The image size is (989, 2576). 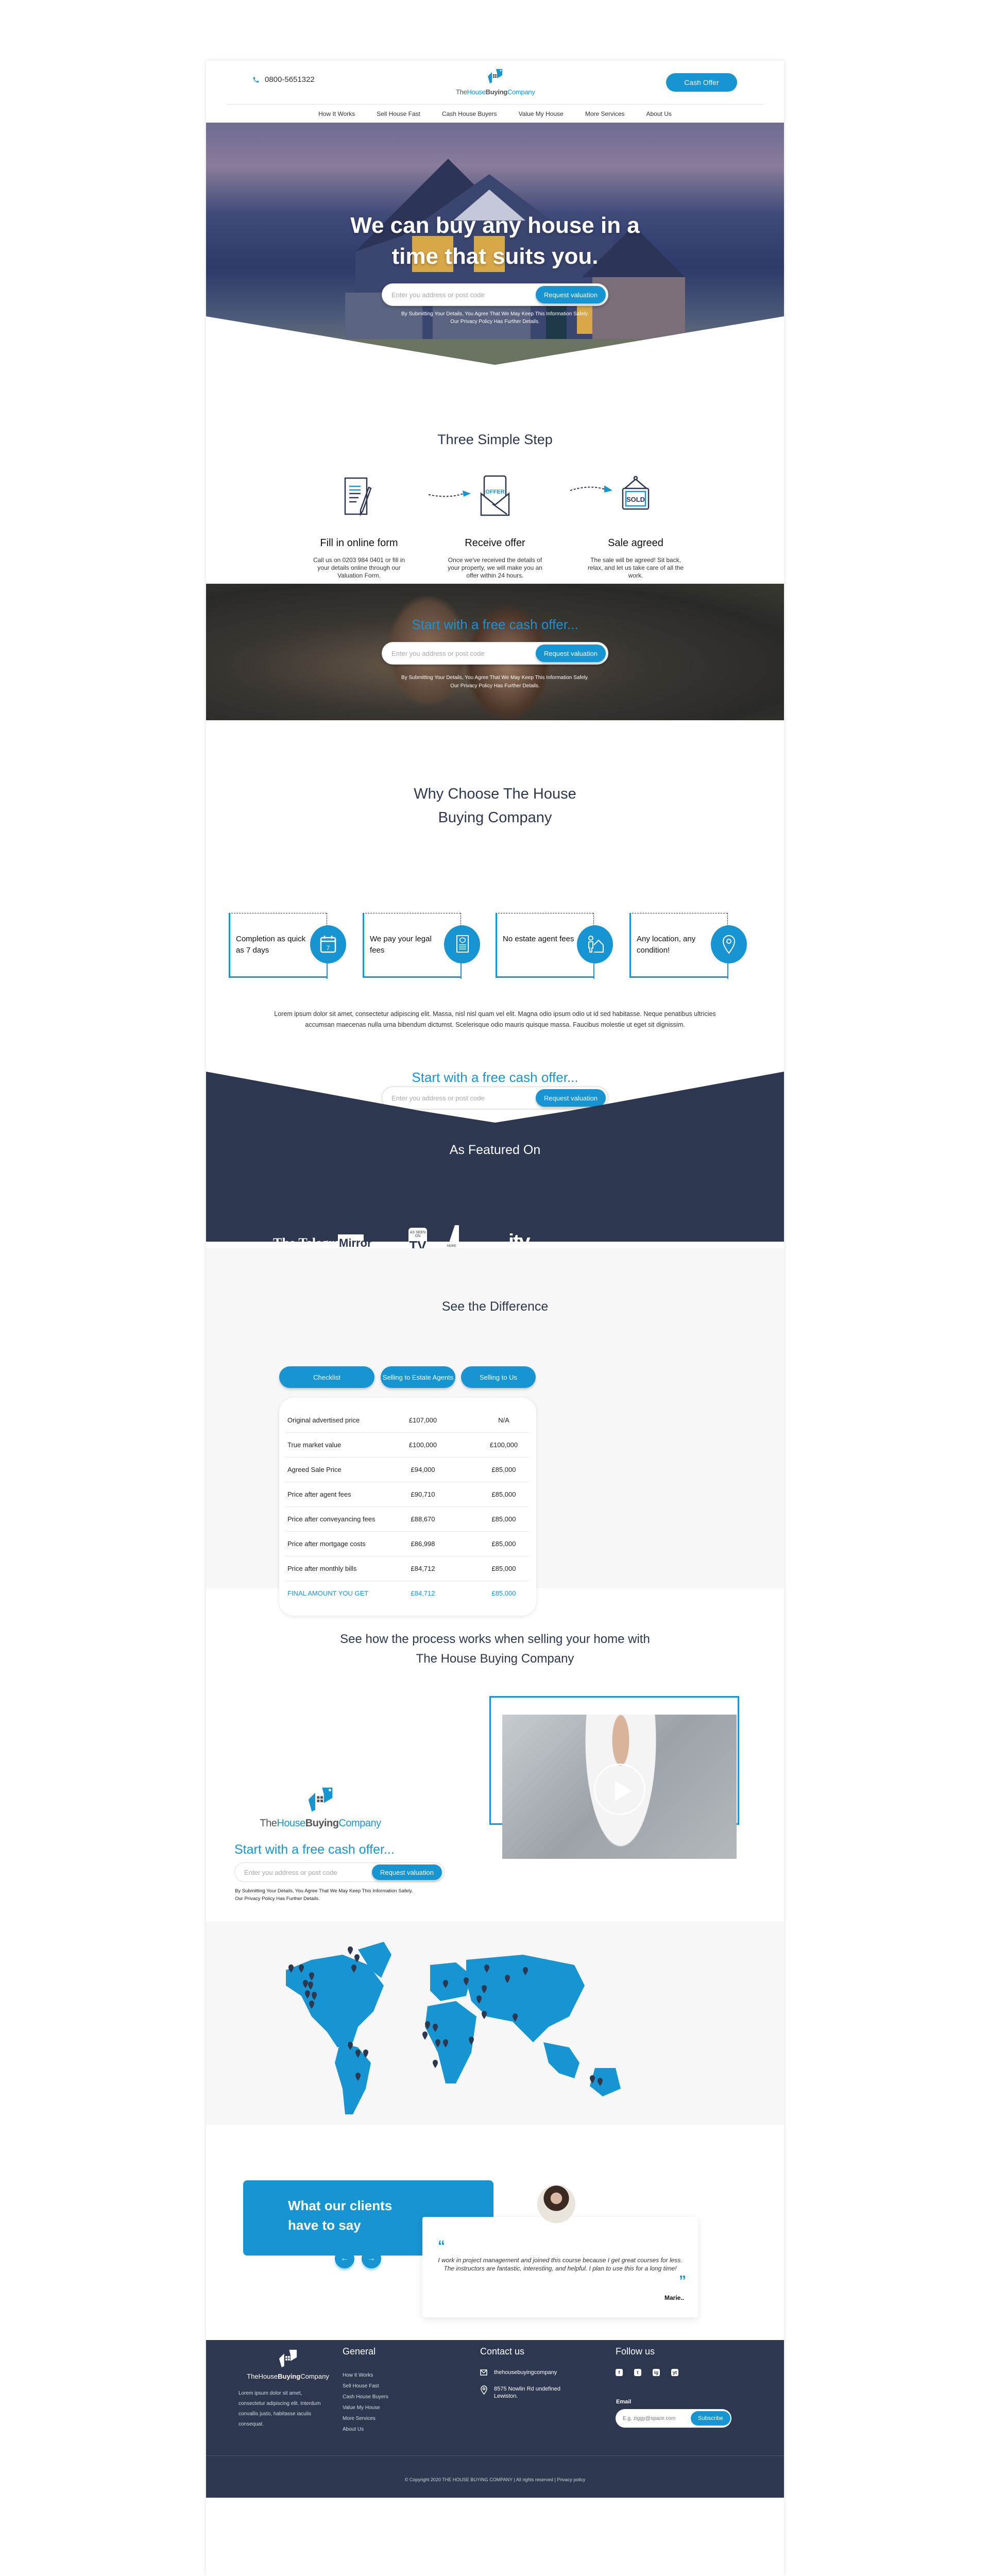 I want to click on table-row: FINAL AMOUNT YOU GET £84,712 £85,000, so click(x=407, y=1593).